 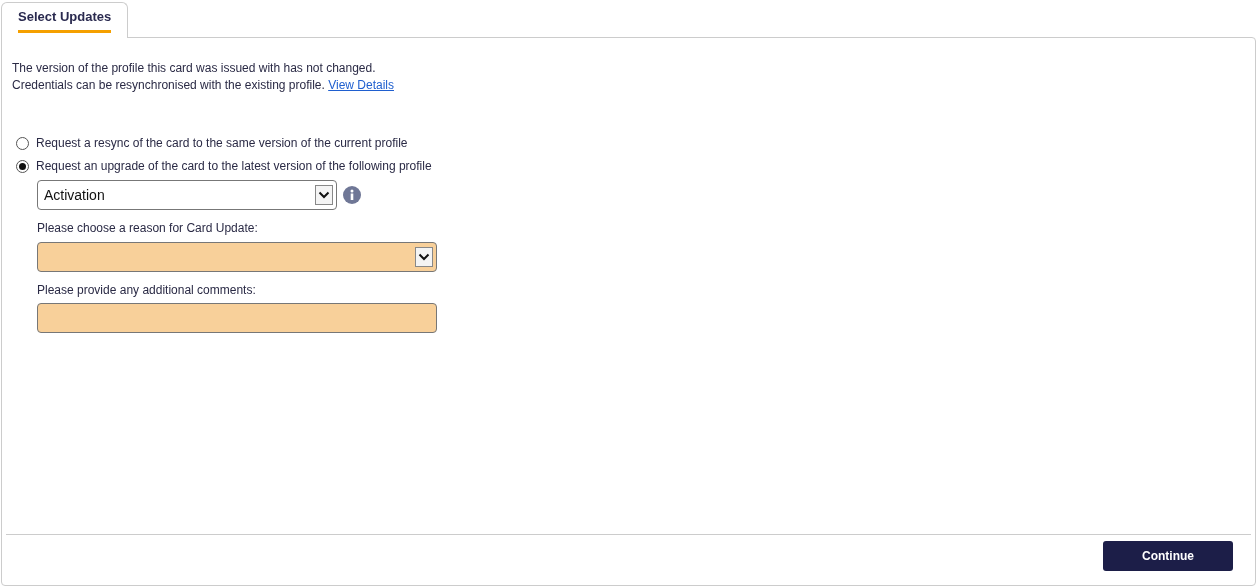 I want to click on view-details-link: View Details, so click(x=361, y=85).